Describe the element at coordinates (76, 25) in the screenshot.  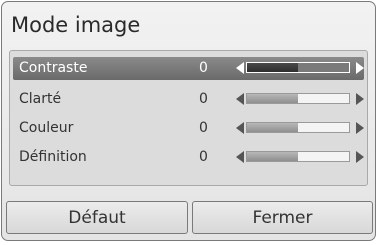
I see `dialog-title: Mode image` at that location.